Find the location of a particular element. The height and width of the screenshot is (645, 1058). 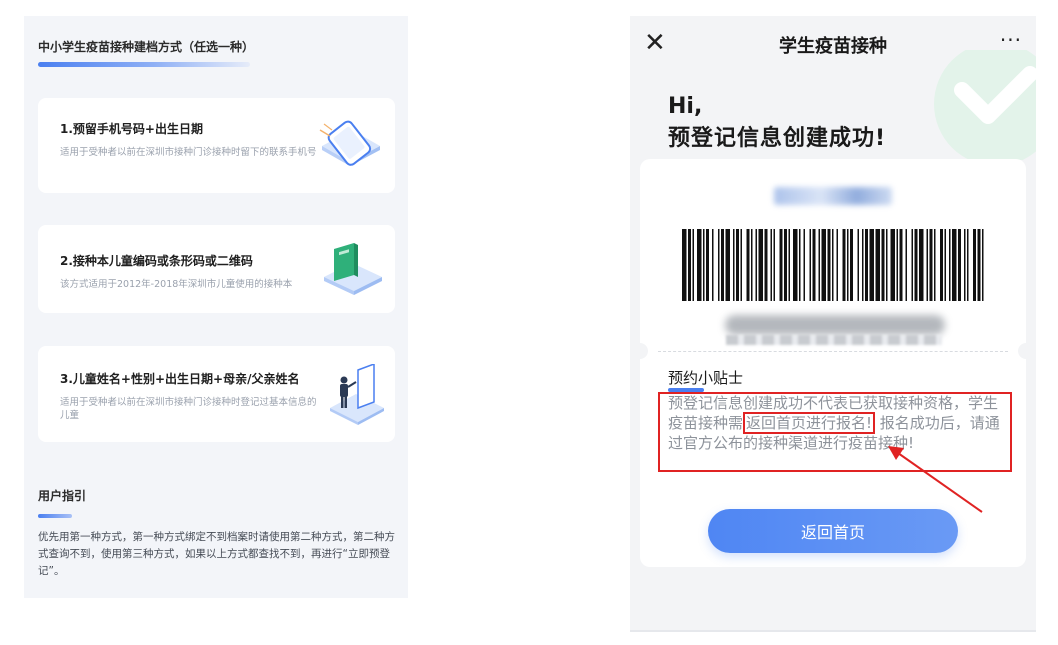

method-desc: 适用于受种者以前在深圳市接种门诊接种时登记过基本信息的儿童 is located at coordinates (188, 409).